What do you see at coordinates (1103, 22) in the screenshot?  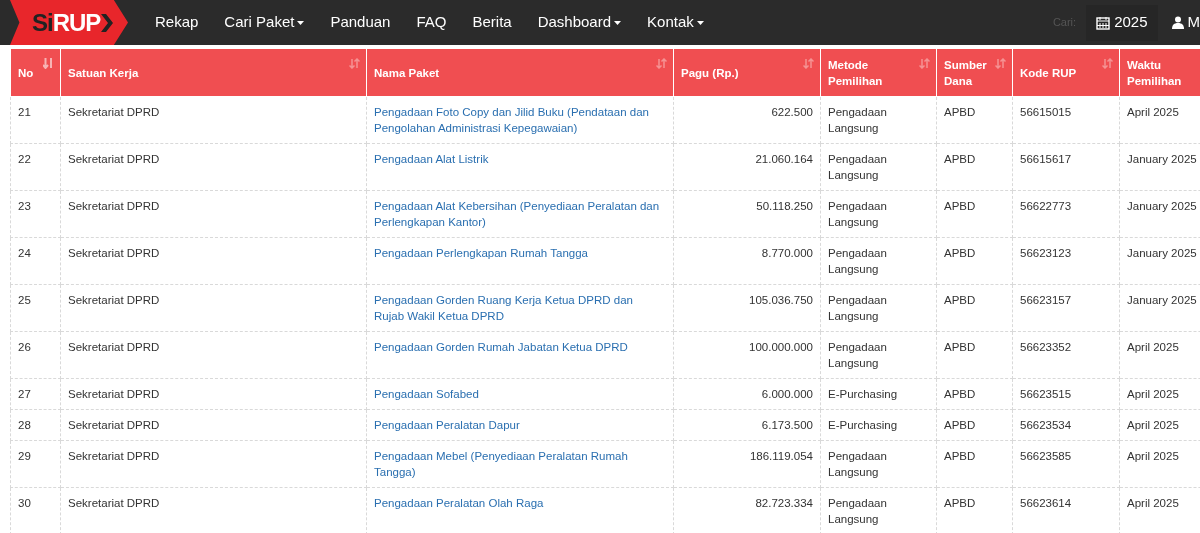 I see `calendar-icon` at bounding box center [1103, 22].